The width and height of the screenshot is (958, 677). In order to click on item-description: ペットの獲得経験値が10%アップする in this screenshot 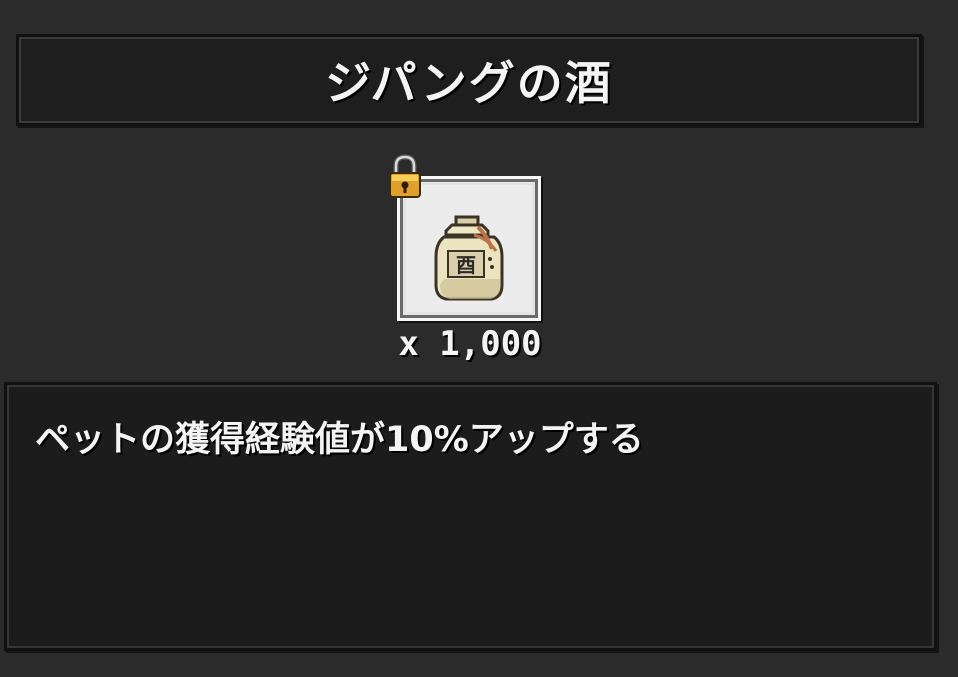, I will do `click(339, 440)`.